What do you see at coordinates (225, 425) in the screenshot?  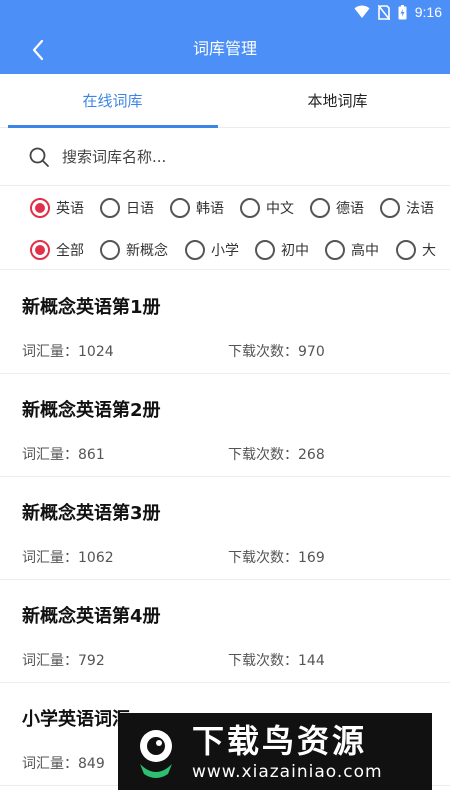 I see `wordbank-item: 新概念英语第2册 词汇量：861 下载次数：268` at bounding box center [225, 425].